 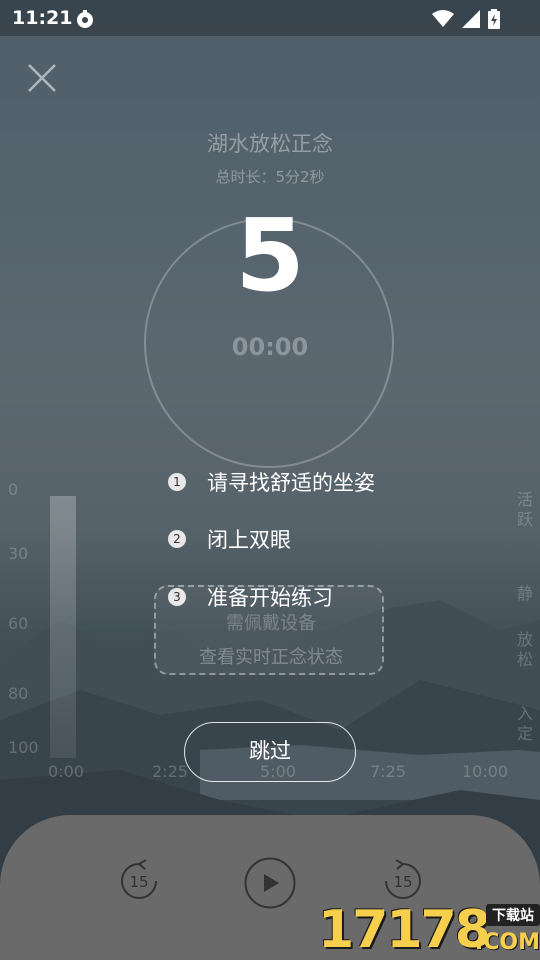 I want to click on step-number: 1, so click(x=177, y=482).